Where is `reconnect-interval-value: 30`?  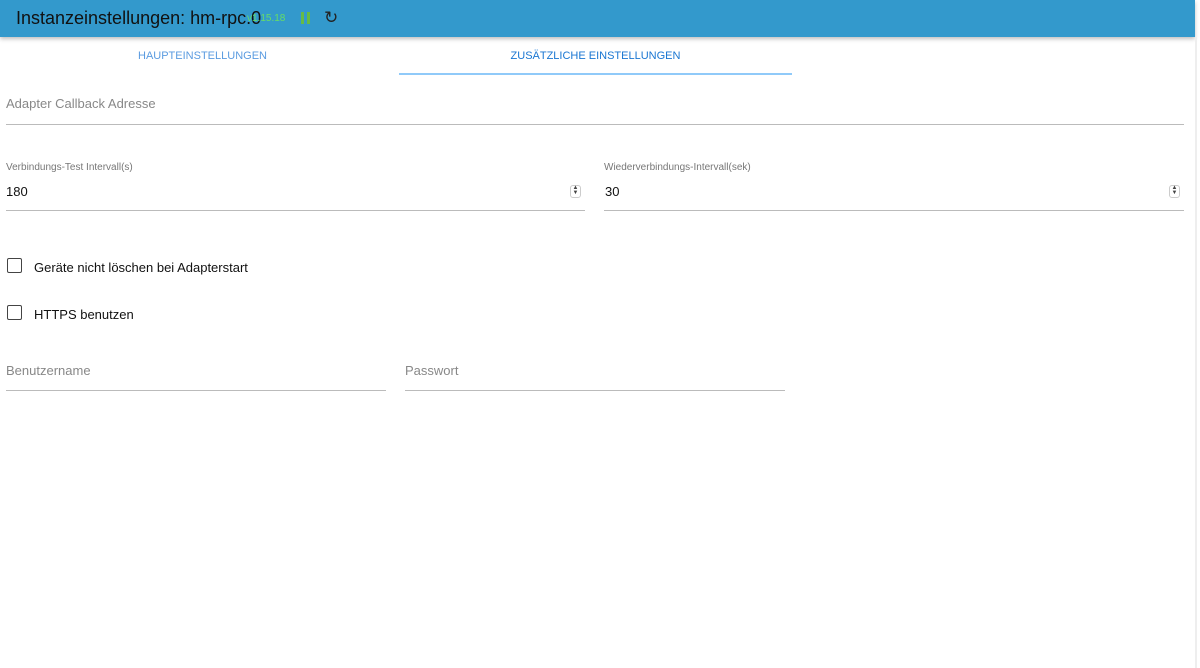 reconnect-interval-value: 30 is located at coordinates (612, 191).